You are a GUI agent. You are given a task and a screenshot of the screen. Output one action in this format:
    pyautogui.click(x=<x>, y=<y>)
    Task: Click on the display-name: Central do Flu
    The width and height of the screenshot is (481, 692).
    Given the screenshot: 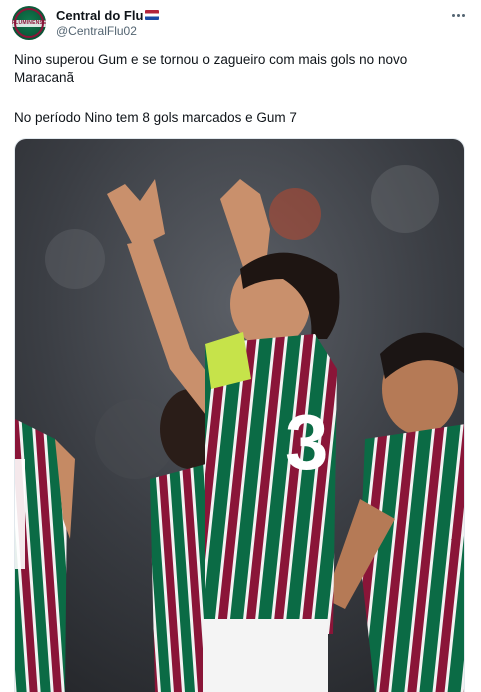 What is the action you would take?
    pyautogui.click(x=99, y=15)
    